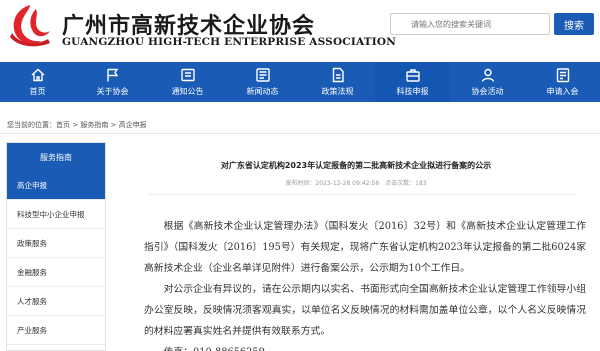  I want to click on sidebar-title: 服务指南, so click(56, 157).